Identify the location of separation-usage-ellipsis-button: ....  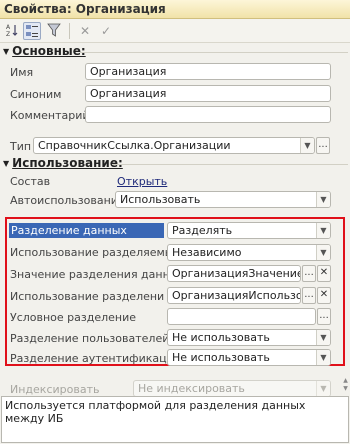
(309, 295).